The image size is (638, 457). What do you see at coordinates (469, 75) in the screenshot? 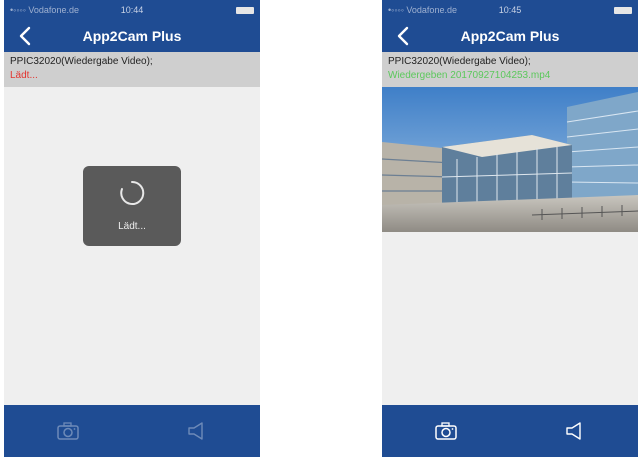
I see `status-label: Wiedergeben 20170927104253.mp4` at bounding box center [469, 75].